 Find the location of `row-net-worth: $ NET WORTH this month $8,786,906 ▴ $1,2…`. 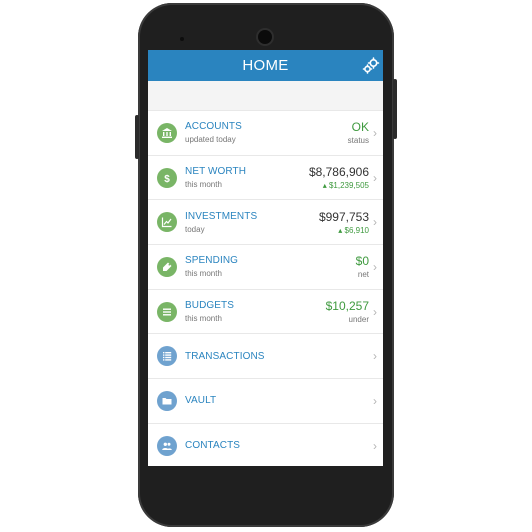

row-net-worth: $ NET WORTH this month $8,786,906 ▴ $1,2… is located at coordinates (265, 178).